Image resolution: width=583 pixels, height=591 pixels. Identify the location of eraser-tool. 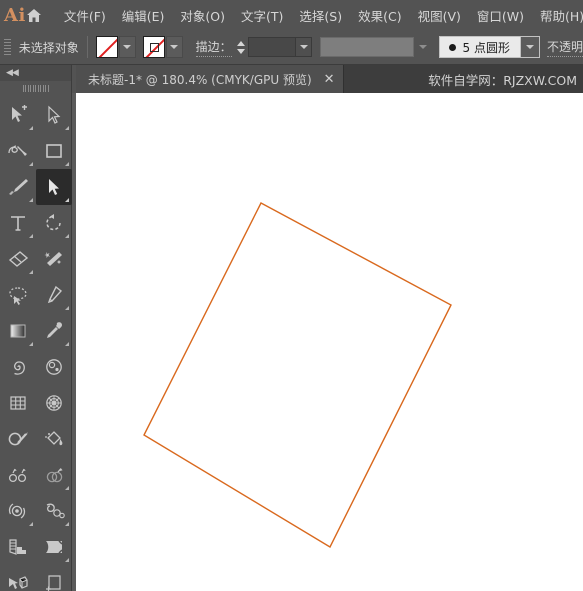
(18, 259).